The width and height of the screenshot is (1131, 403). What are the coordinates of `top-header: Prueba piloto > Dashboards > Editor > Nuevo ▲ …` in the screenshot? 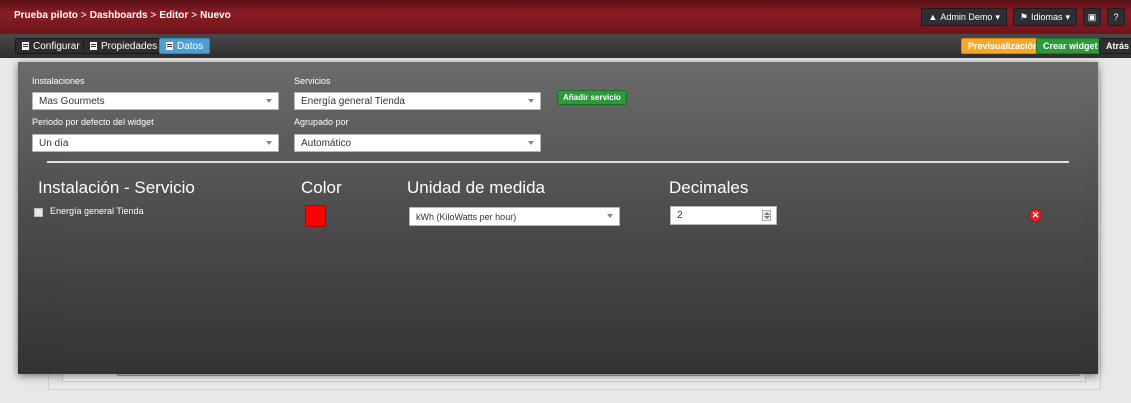 It's located at (565, 17).